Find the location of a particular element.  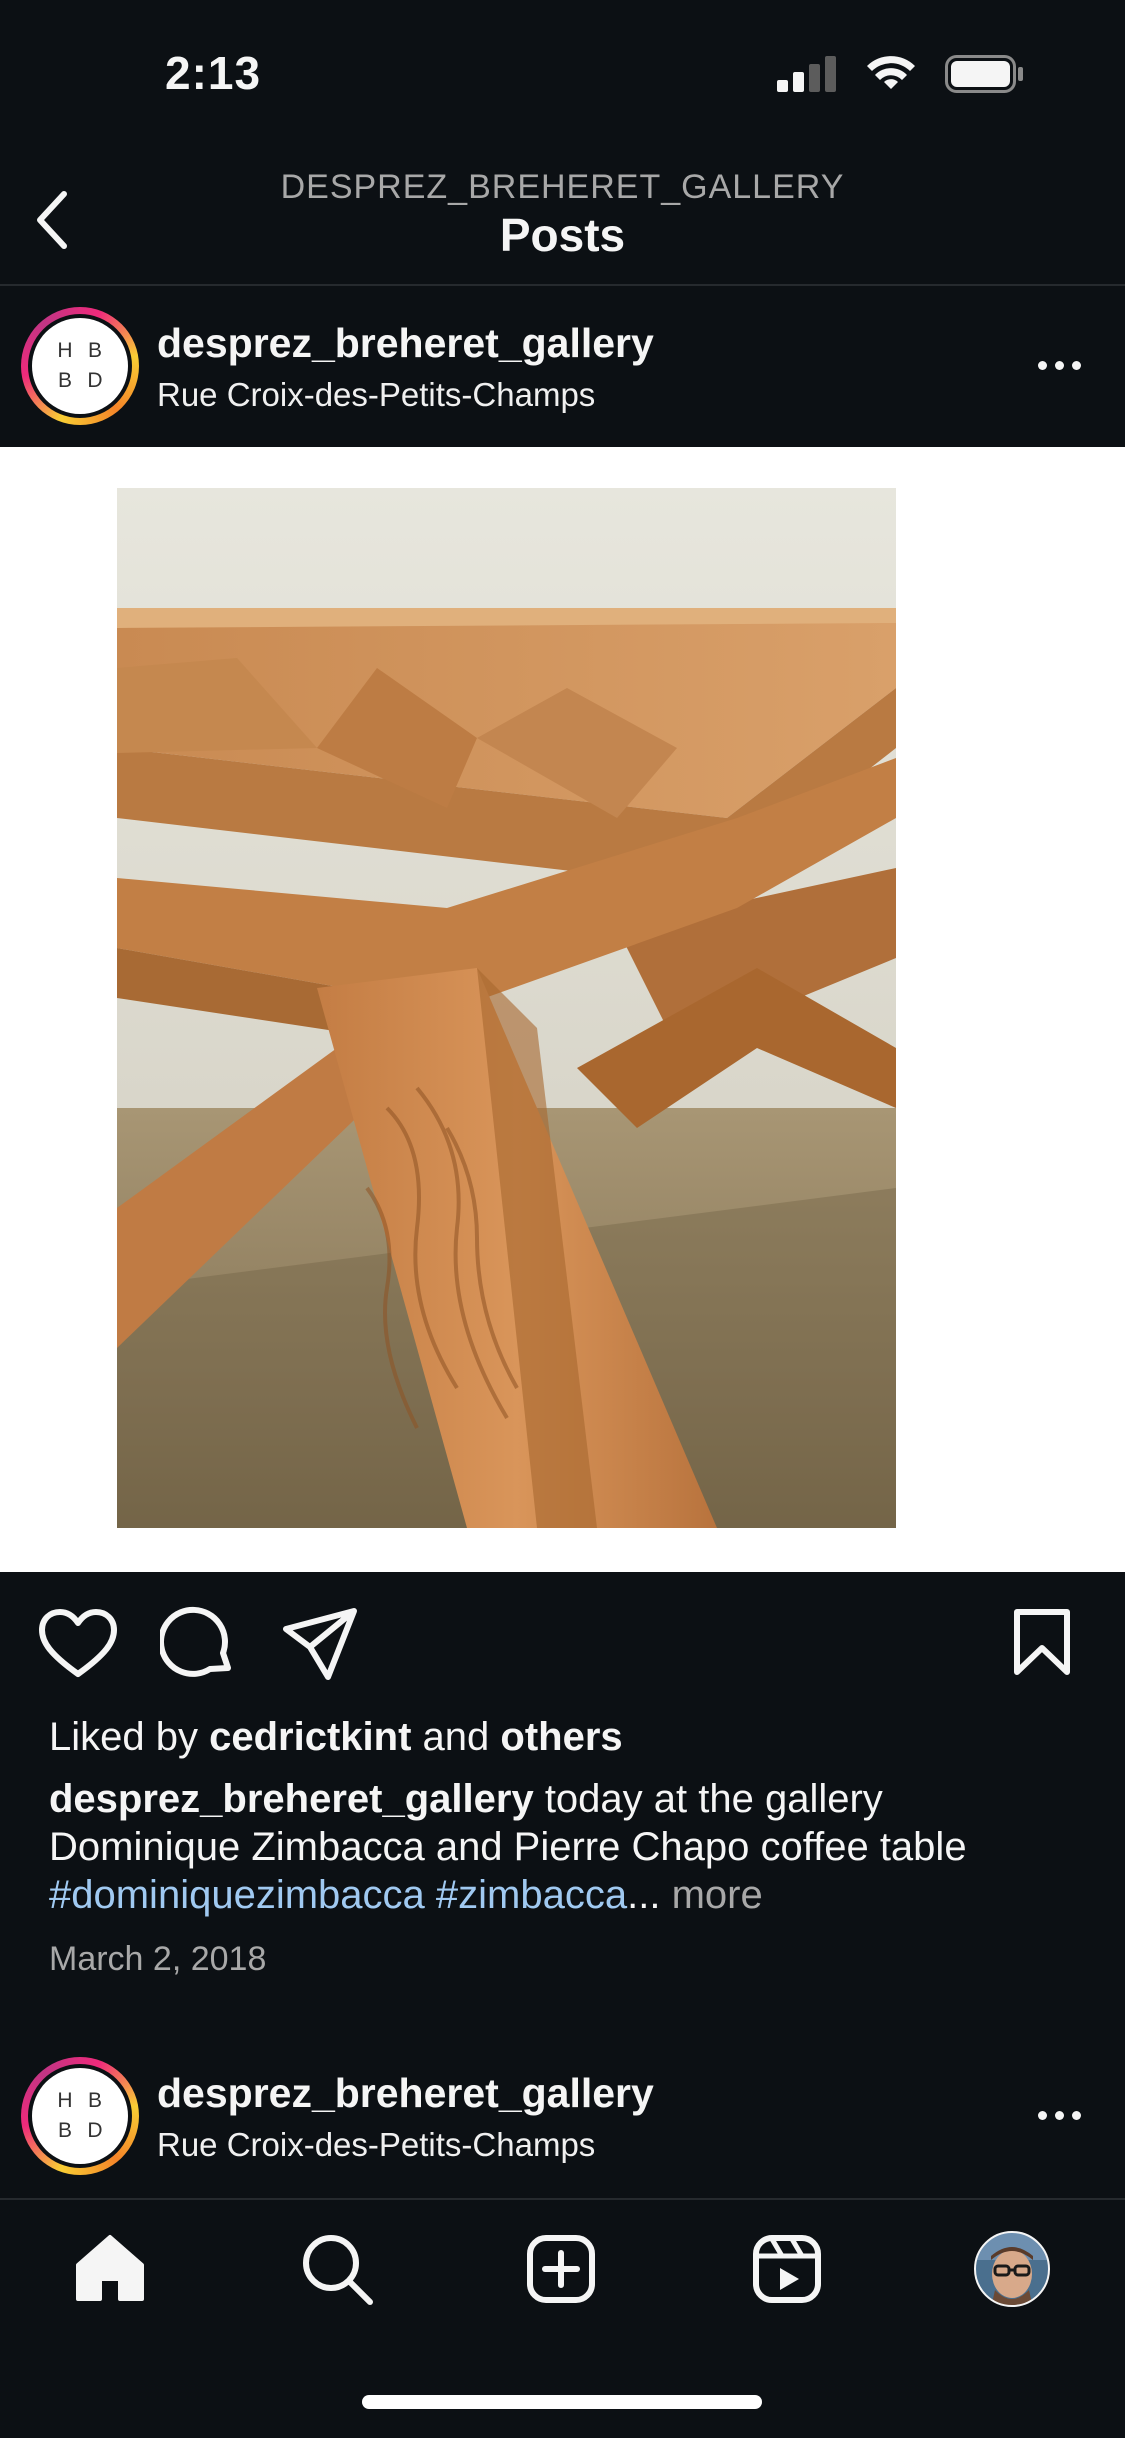

tab-profile is located at coordinates (1012, 2269).